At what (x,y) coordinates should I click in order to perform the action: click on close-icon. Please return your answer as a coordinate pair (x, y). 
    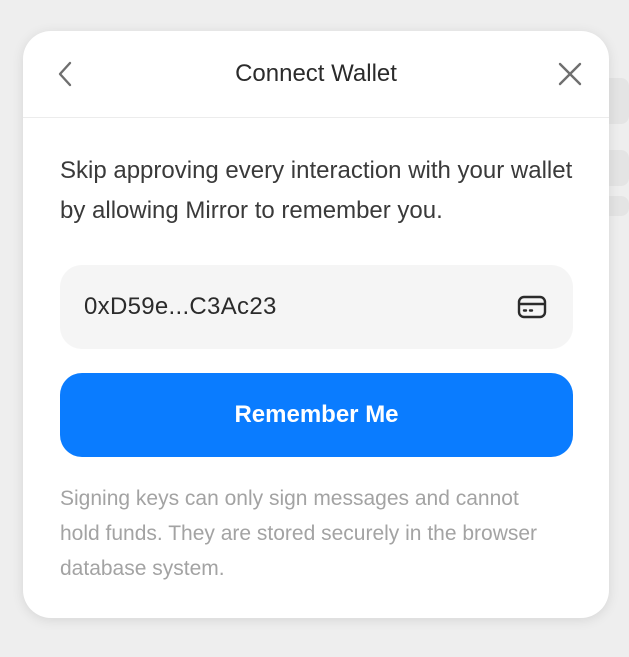
    Looking at the image, I should click on (570, 74).